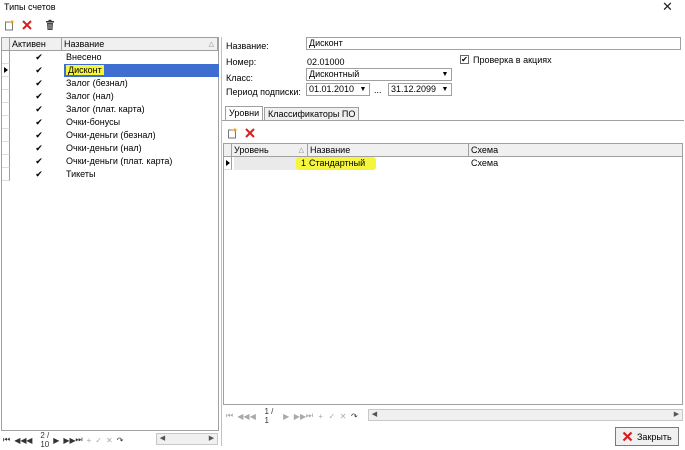  I want to click on grid-header: Активен Название △, so click(110, 44).